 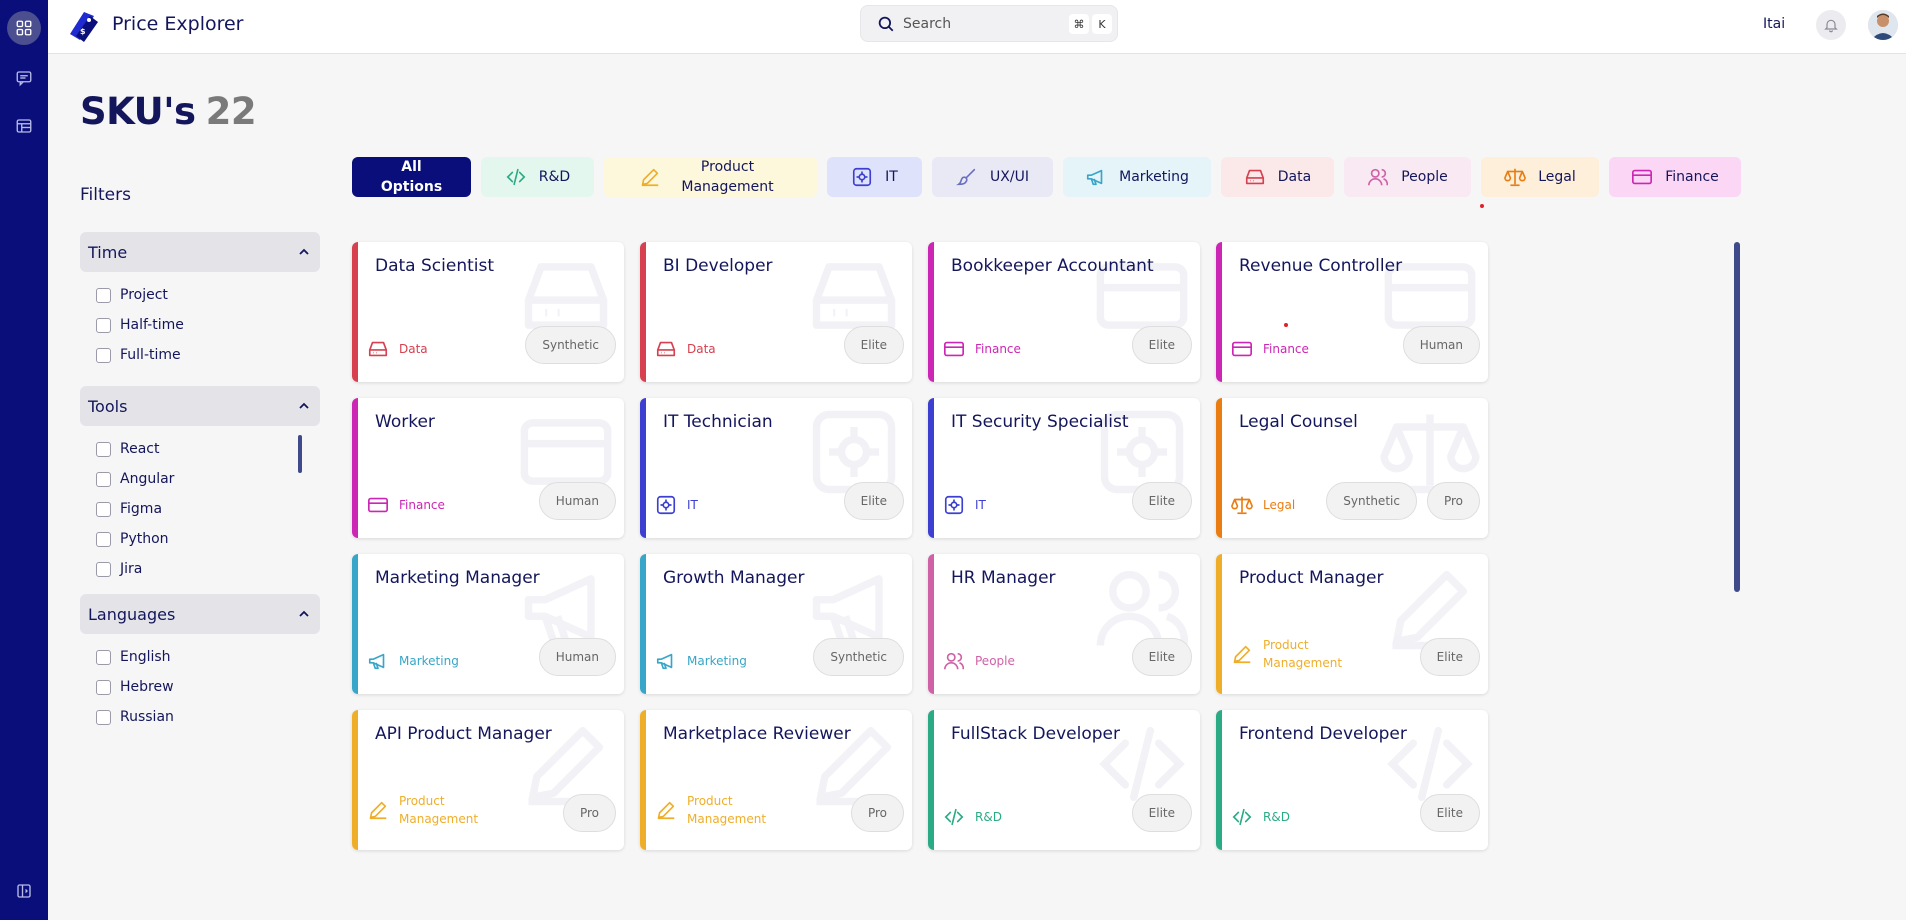 What do you see at coordinates (200, 614) in the screenshot?
I see `filter-group-languages: Languages` at bounding box center [200, 614].